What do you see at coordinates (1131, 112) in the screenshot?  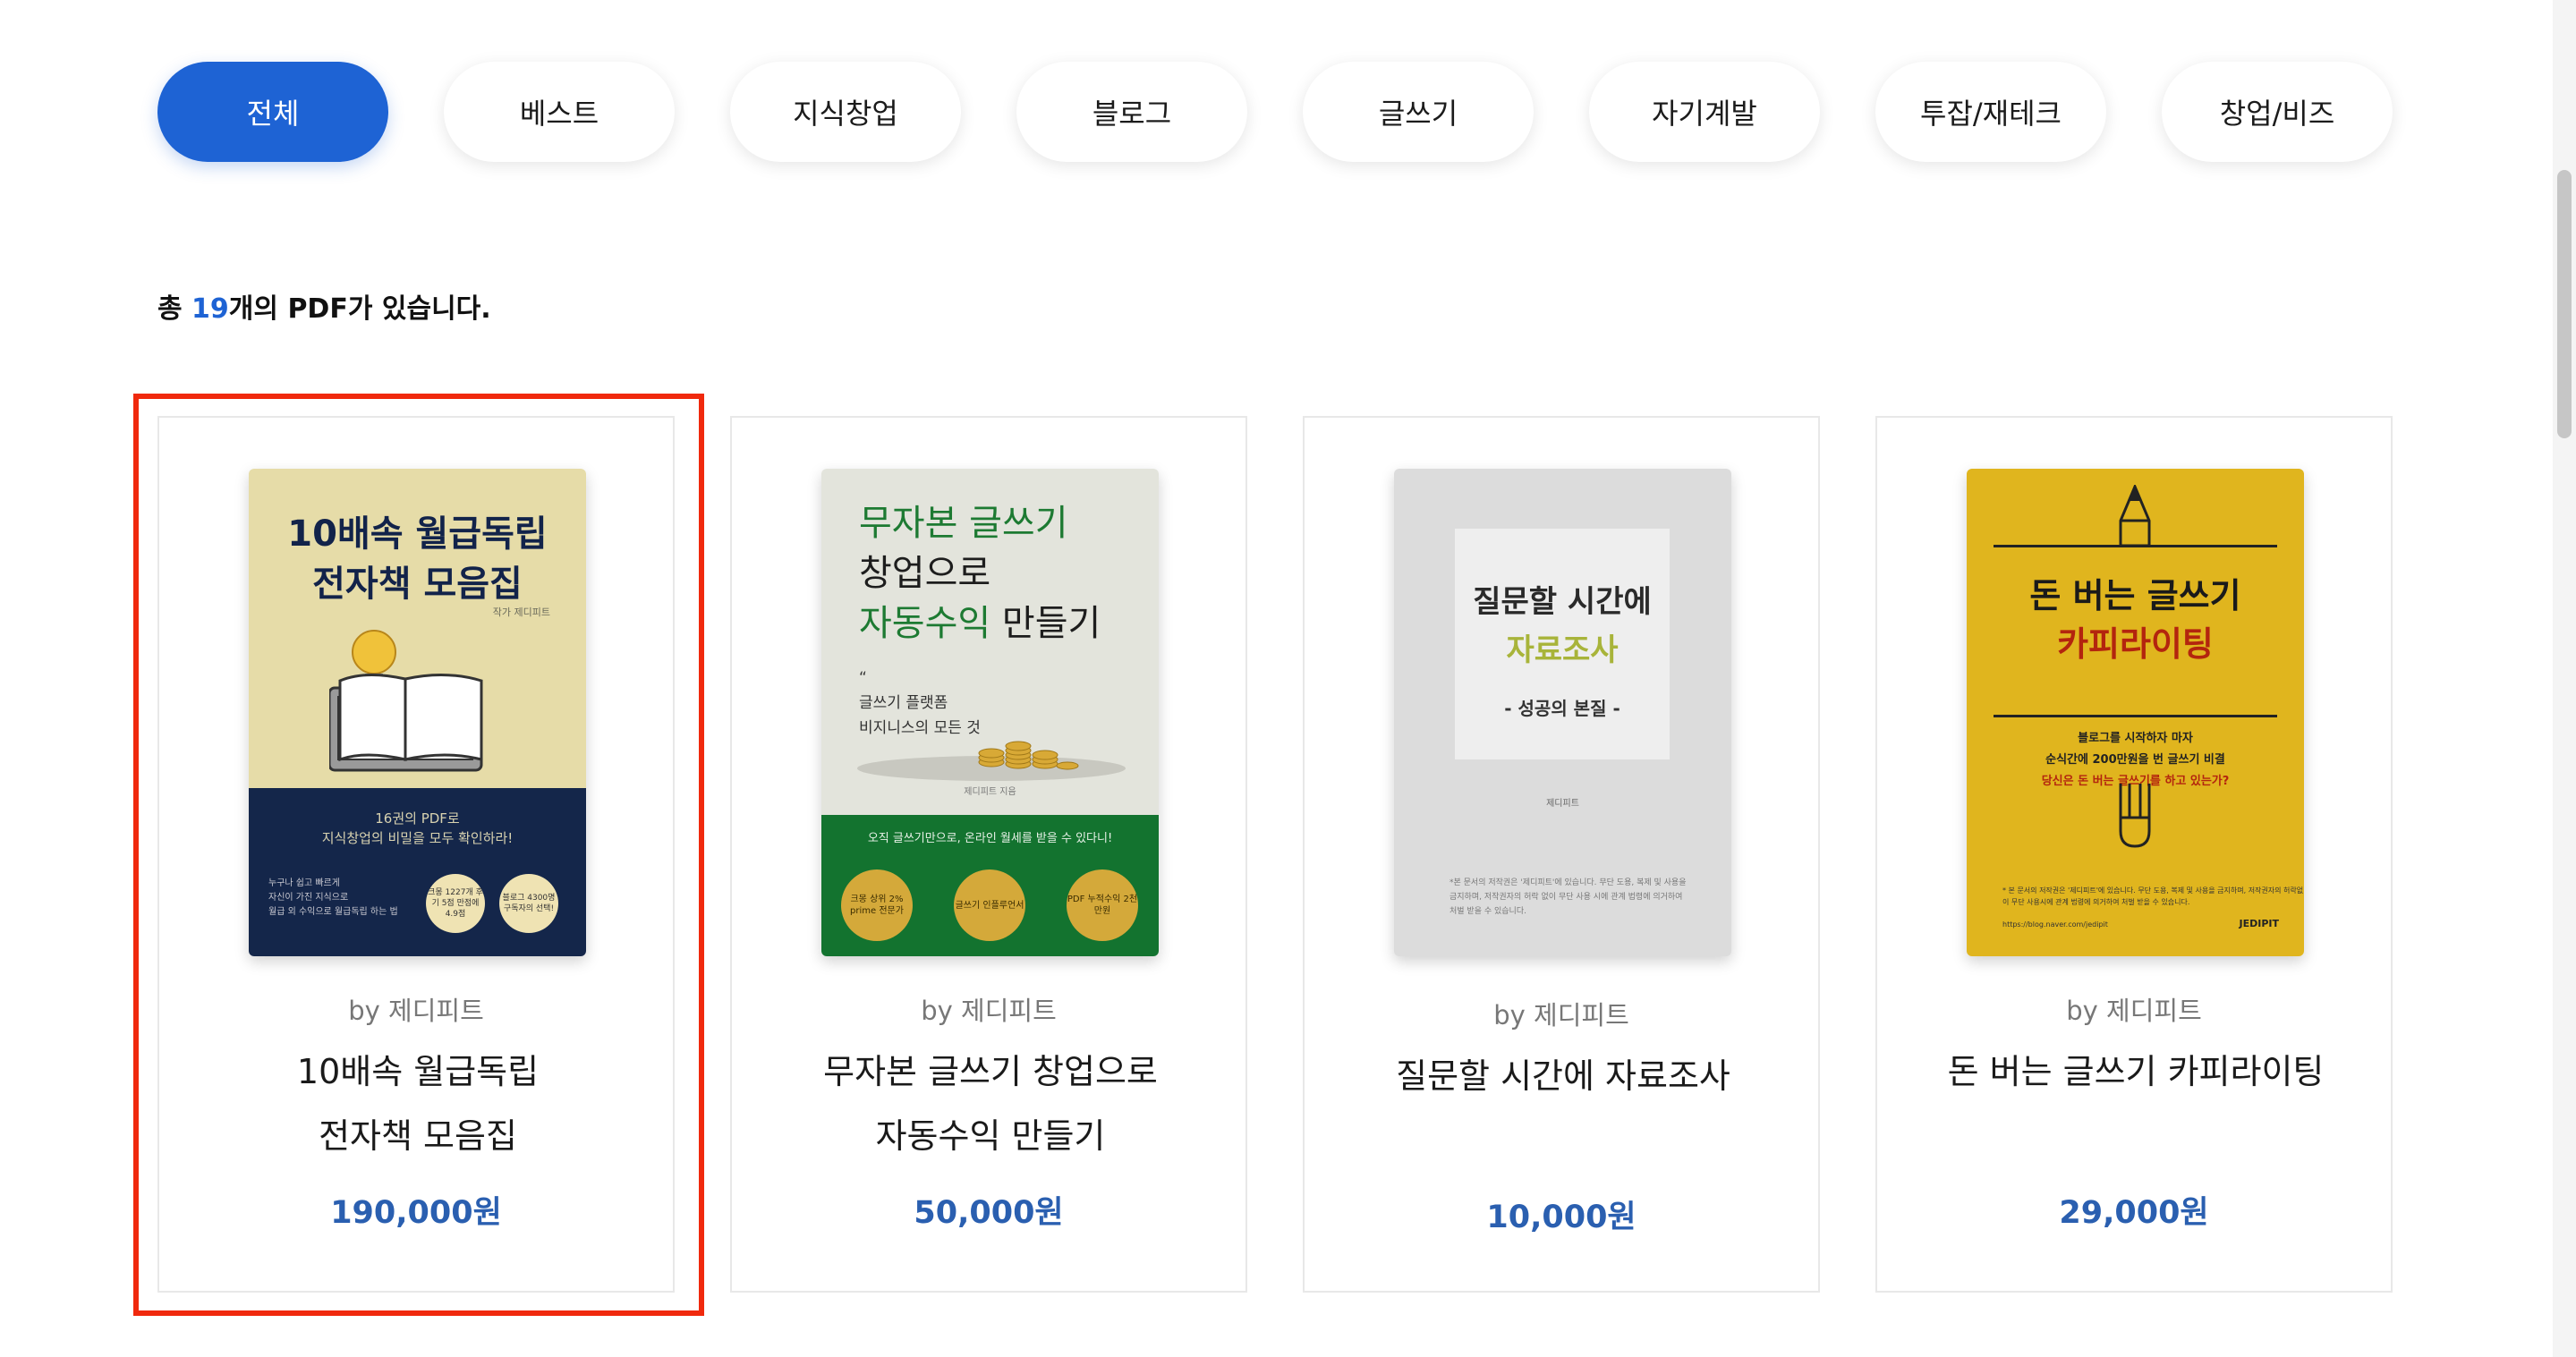 I see `tab-blog: 블로그` at bounding box center [1131, 112].